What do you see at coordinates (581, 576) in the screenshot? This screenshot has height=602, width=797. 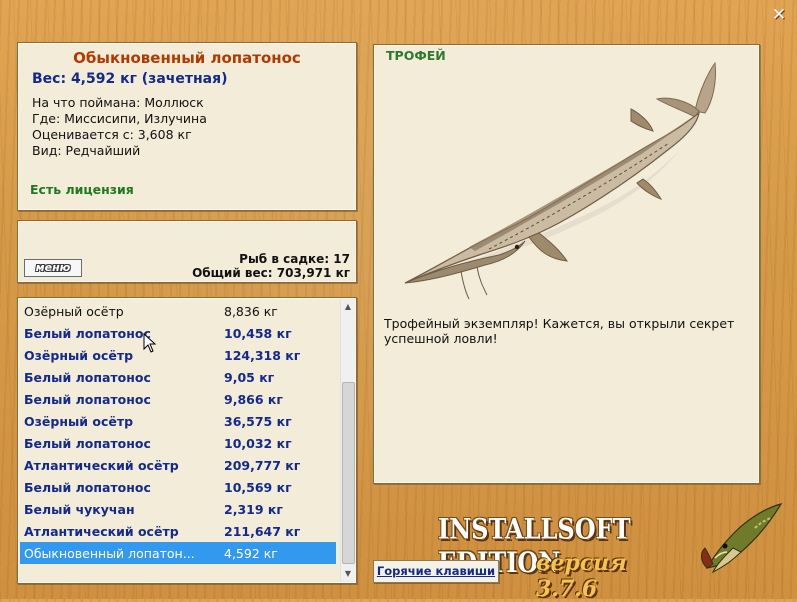 I see `edition-version: версия 3.7.6` at bounding box center [581, 576].